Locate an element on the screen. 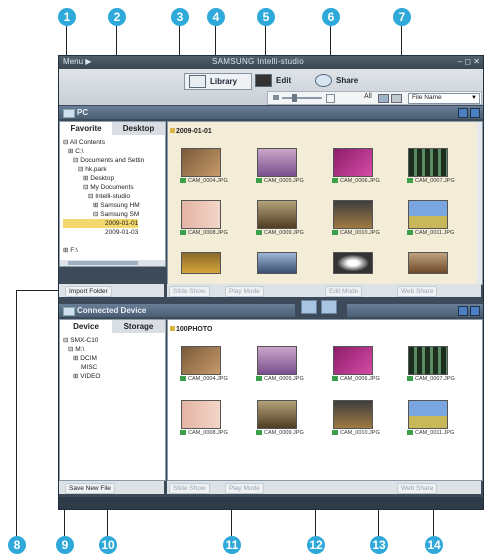 The width and height of the screenshot is (489, 559). tree-item: ⊟ Intelli-studio is located at coordinates (103, 196).